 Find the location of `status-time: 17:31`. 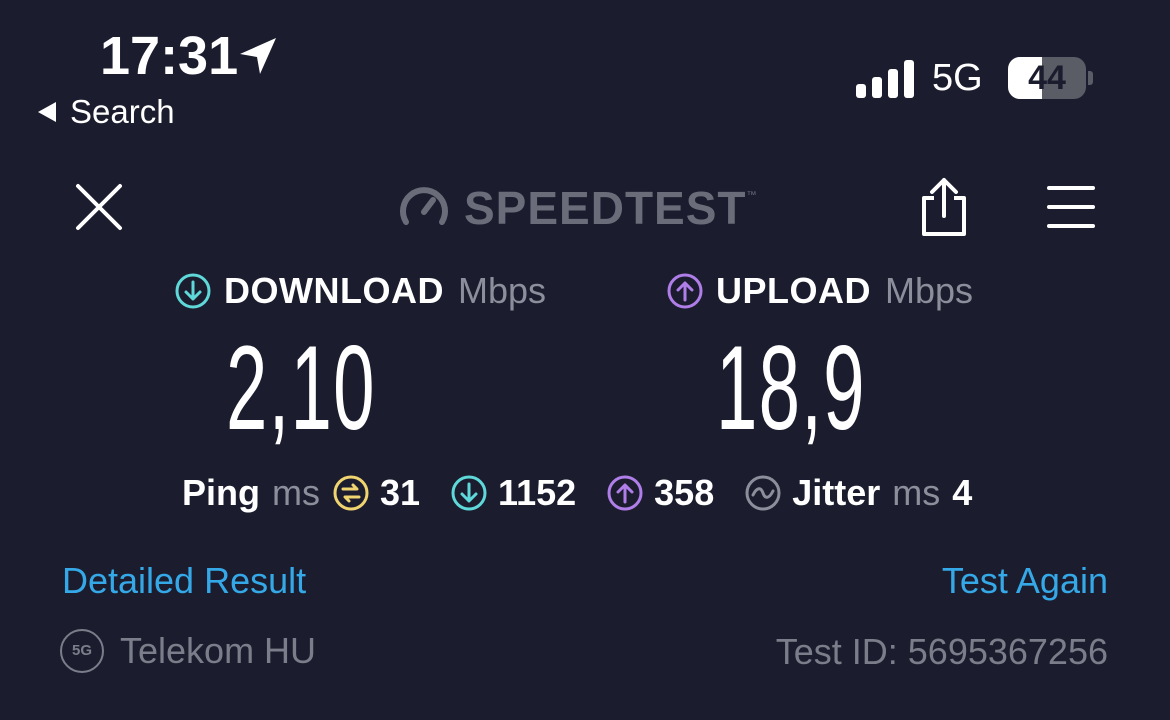

status-time: 17:31 is located at coordinates (169, 56).